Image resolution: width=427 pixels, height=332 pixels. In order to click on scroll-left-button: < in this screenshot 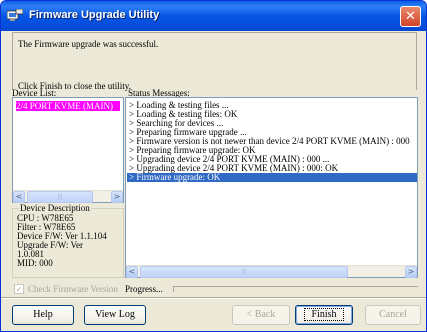, I will do `click(19, 197)`.